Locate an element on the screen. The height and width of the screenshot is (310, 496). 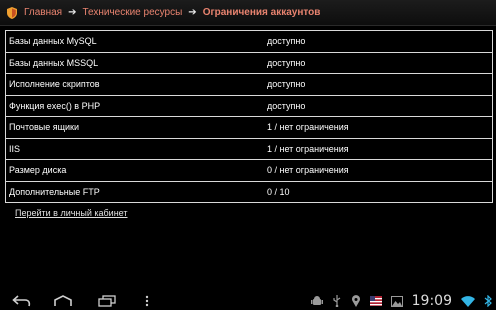
table-row: Исполнение скриптов доступно is located at coordinates (249, 85).